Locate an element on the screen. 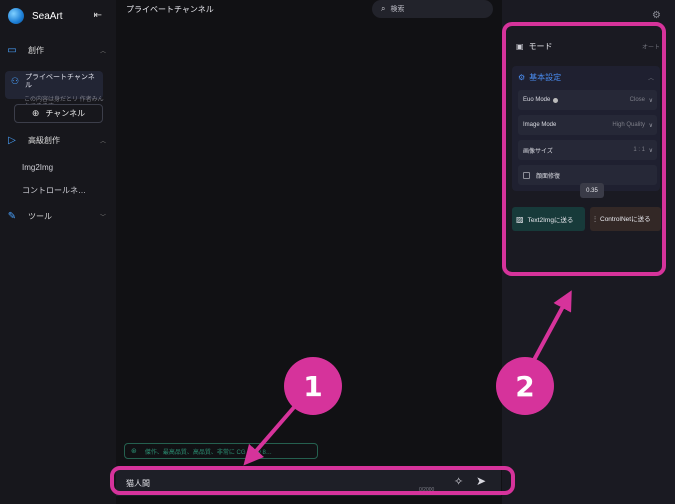 The width and height of the screenshot is (675, 504). step-marker-1: 1 is located at coordinates (313, 386).